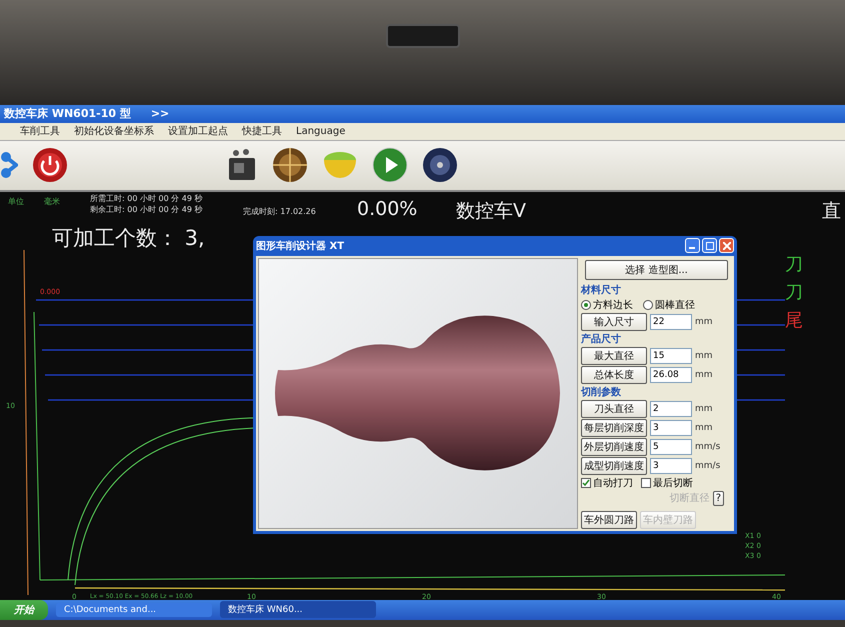  Describe the element at coordinates (262, 131) in the screenshot. I see `menu-item: 快捷工具` at that location.